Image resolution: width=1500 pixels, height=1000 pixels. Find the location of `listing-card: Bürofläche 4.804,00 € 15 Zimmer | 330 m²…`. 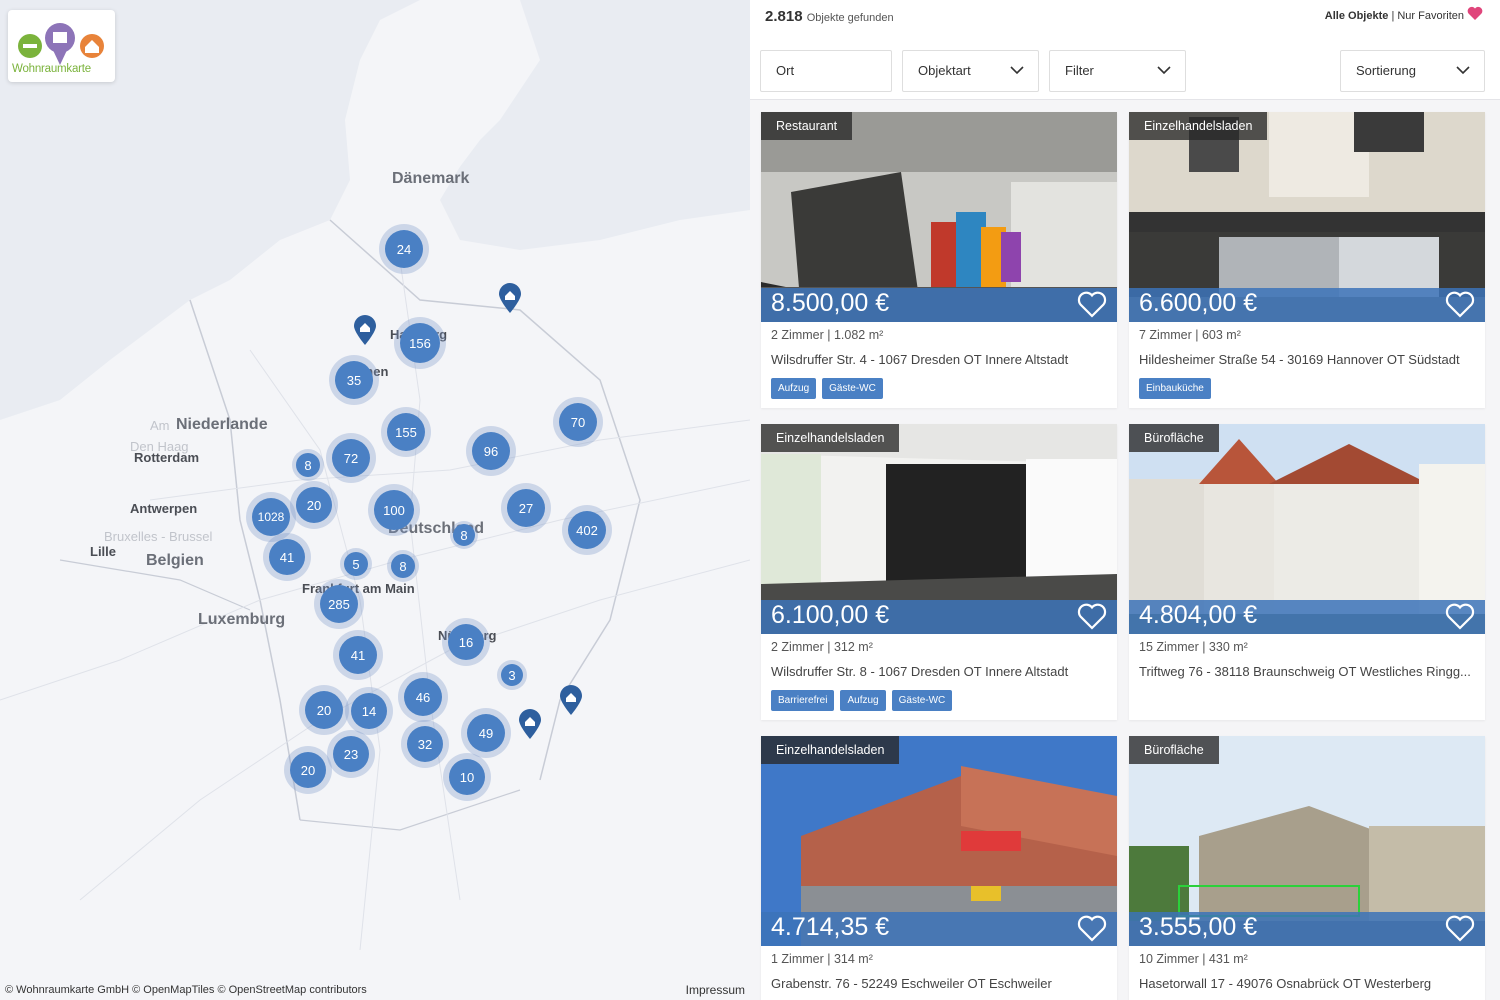

listing-card: Bürofläche 4.804,00 € 15 Zimmer | 330 m²… is located at coordinates (1307, 572).